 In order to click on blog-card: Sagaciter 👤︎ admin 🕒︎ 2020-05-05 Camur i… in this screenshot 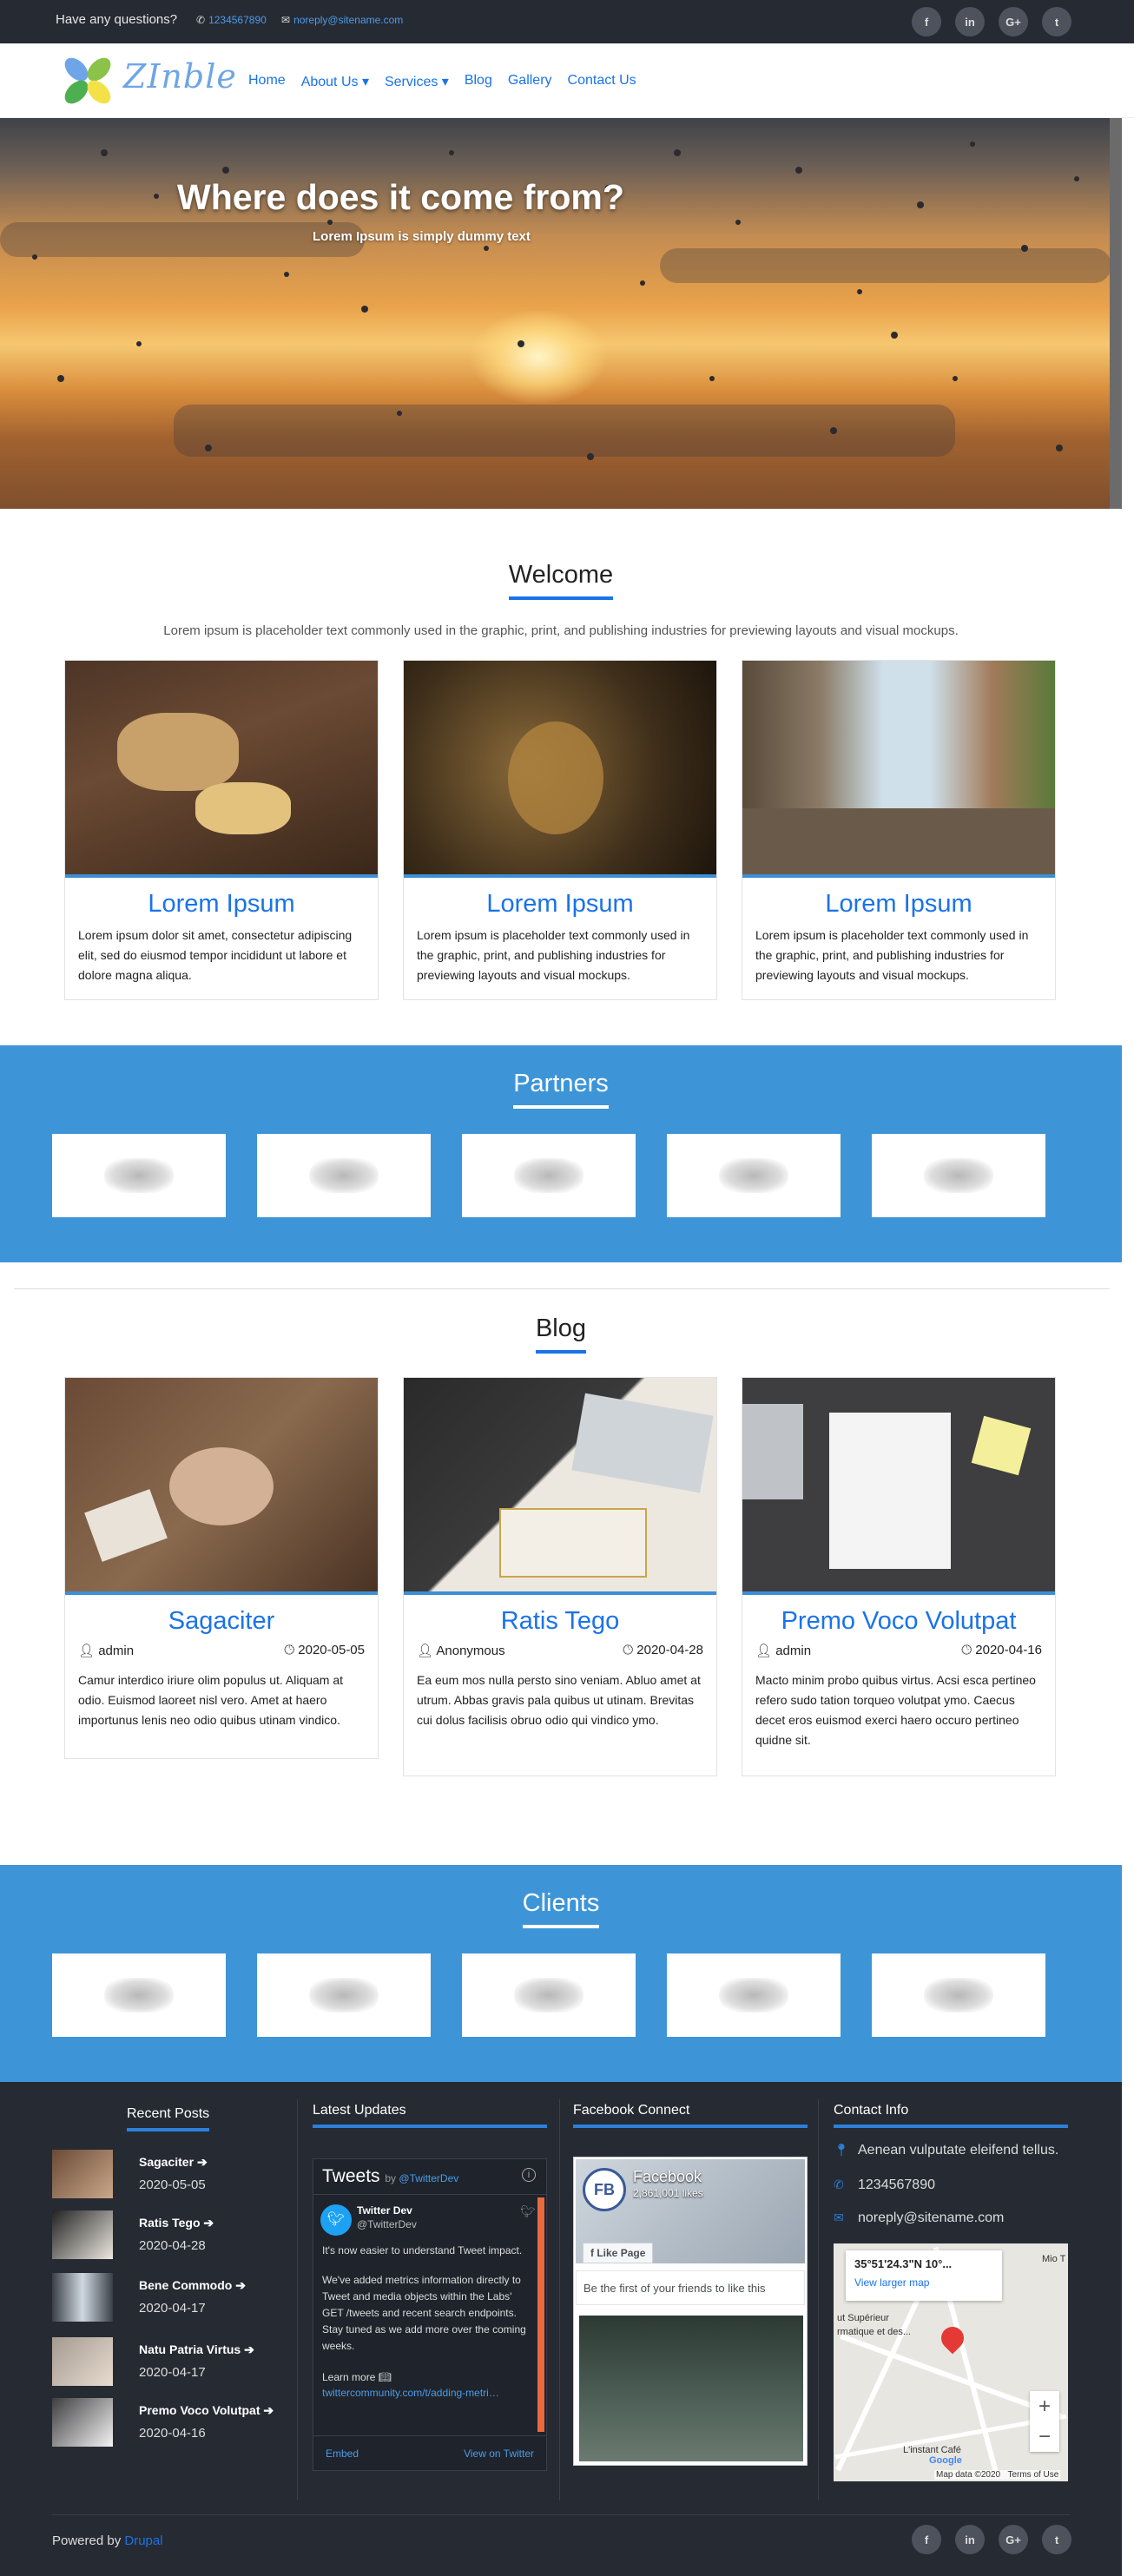, I will do `click(222, 1568)`.